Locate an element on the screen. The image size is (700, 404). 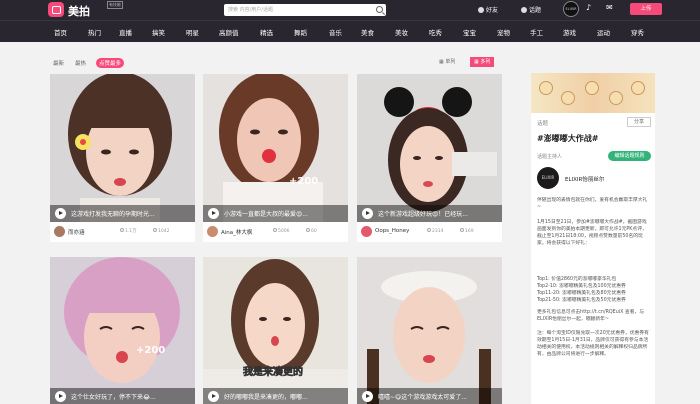
filter-hottest: 最热 is located at coordinates (80, 63).